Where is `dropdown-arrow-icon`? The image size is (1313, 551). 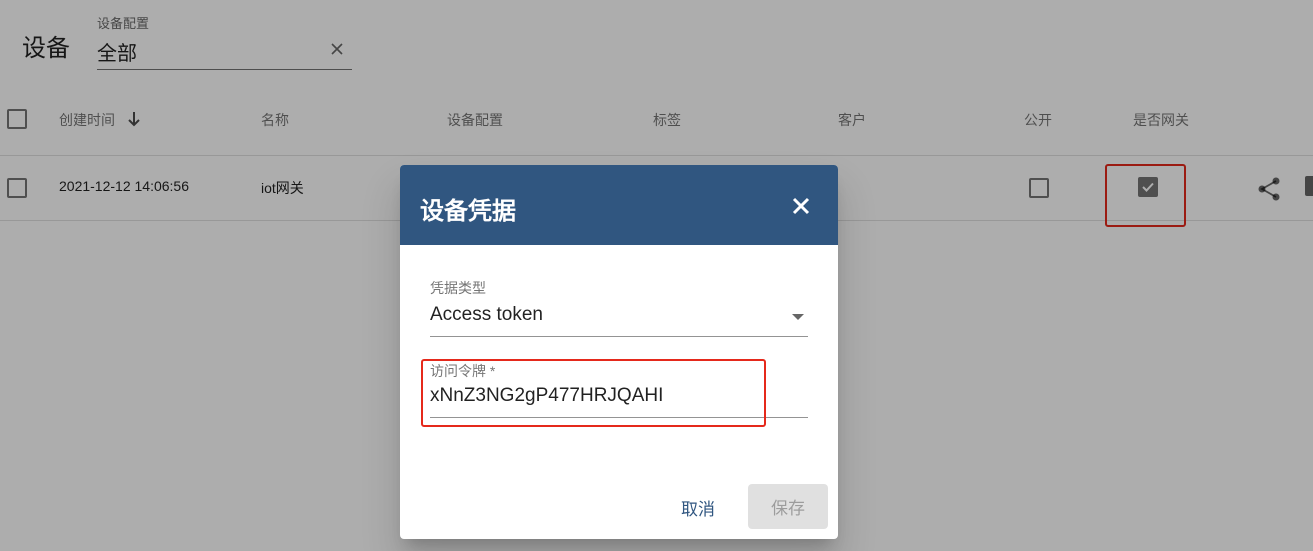
dropdown-arrow-icon is located at coordinates (798, 317).